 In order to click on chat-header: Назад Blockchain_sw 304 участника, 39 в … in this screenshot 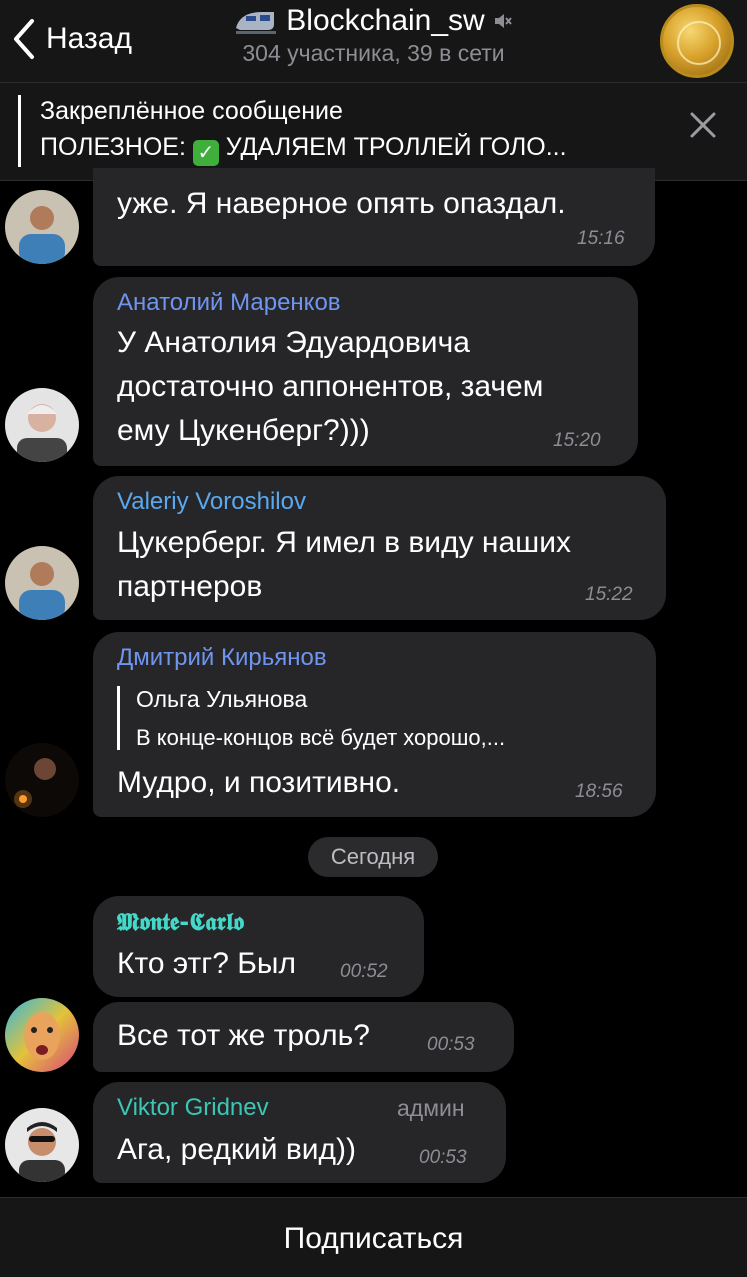, I will do `click(373, 41)`.